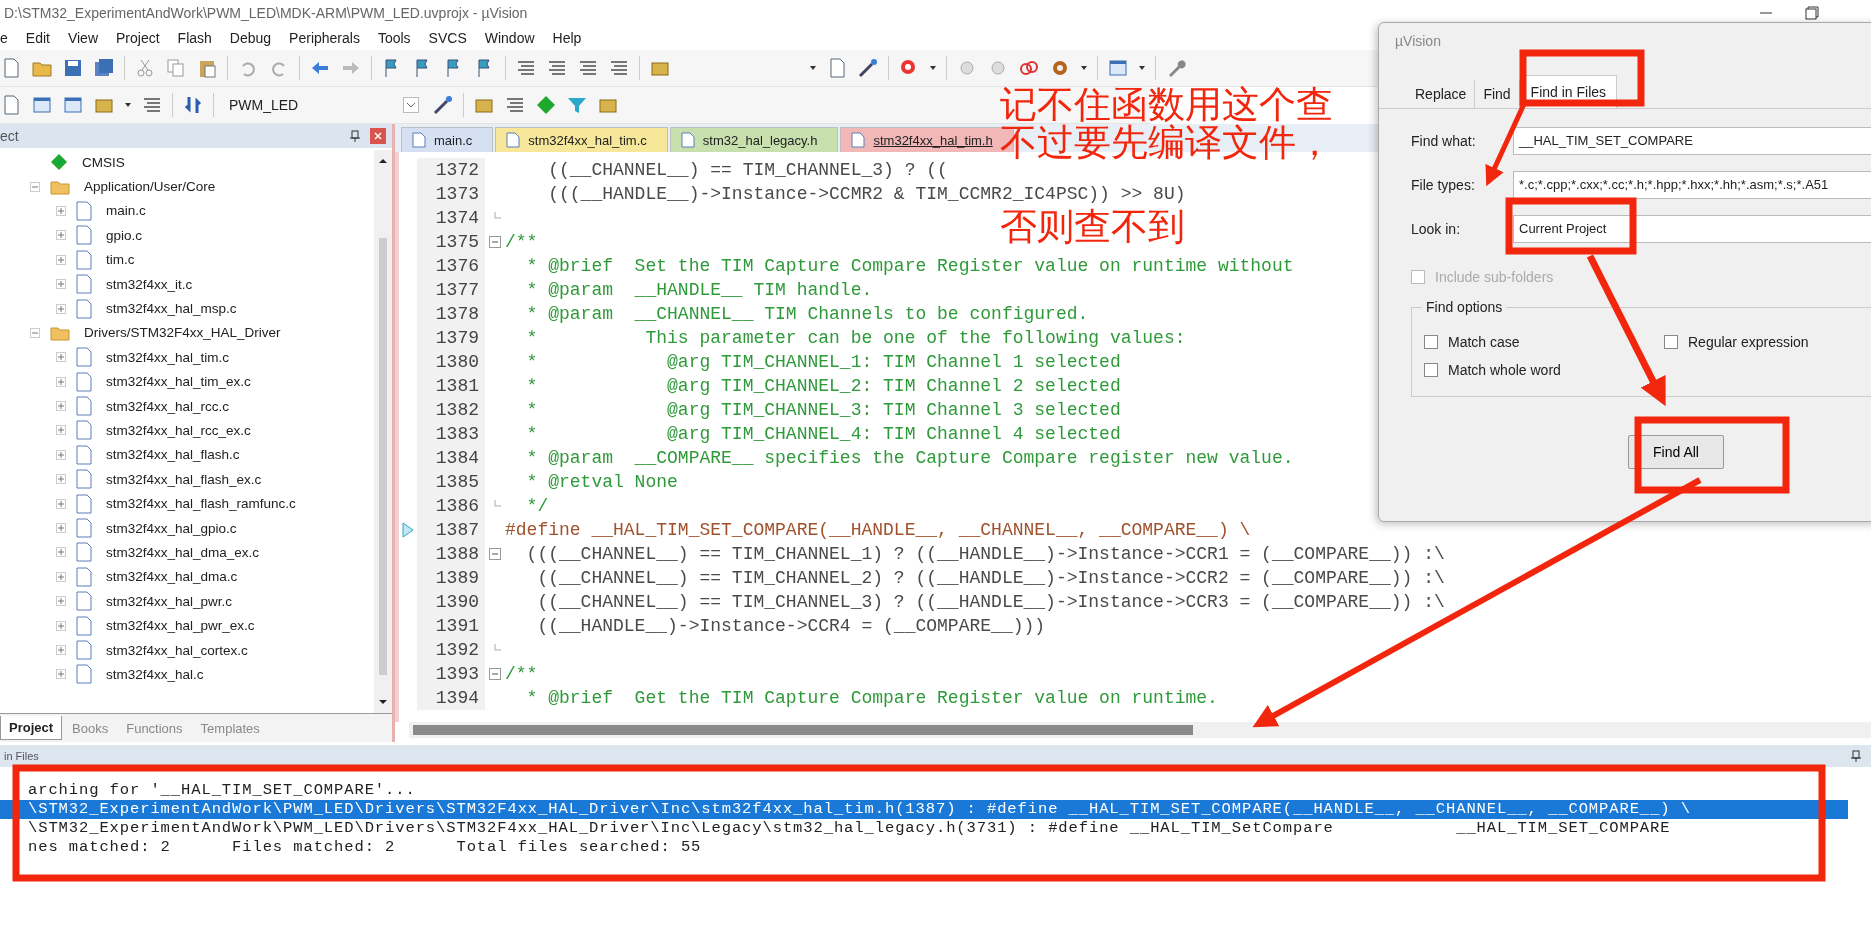 Image resolution: width=1871 pixels, height=937 pixels. What do you see at coordinates (193, 105) in the screenshot?
I see `arrows-icon` at bounding box center [193, 105].